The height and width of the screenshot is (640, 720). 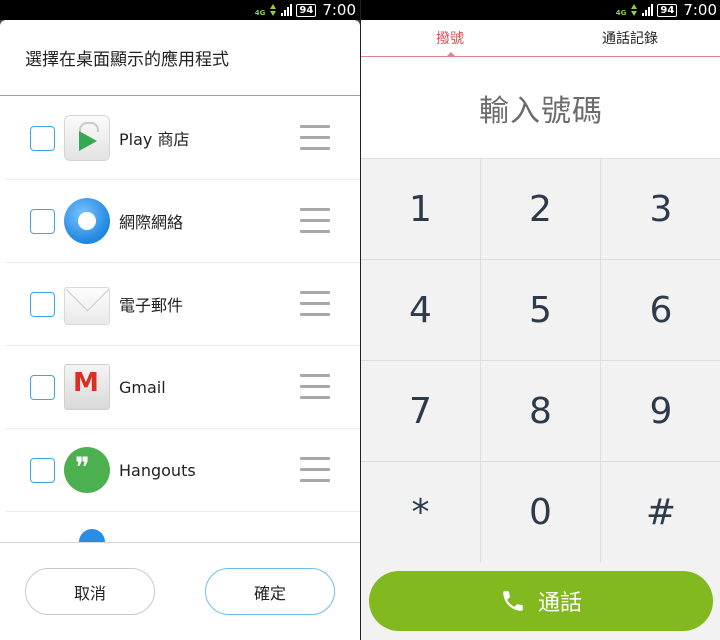 I want to click on email-envelope-icon, so click(x=87, y=306).